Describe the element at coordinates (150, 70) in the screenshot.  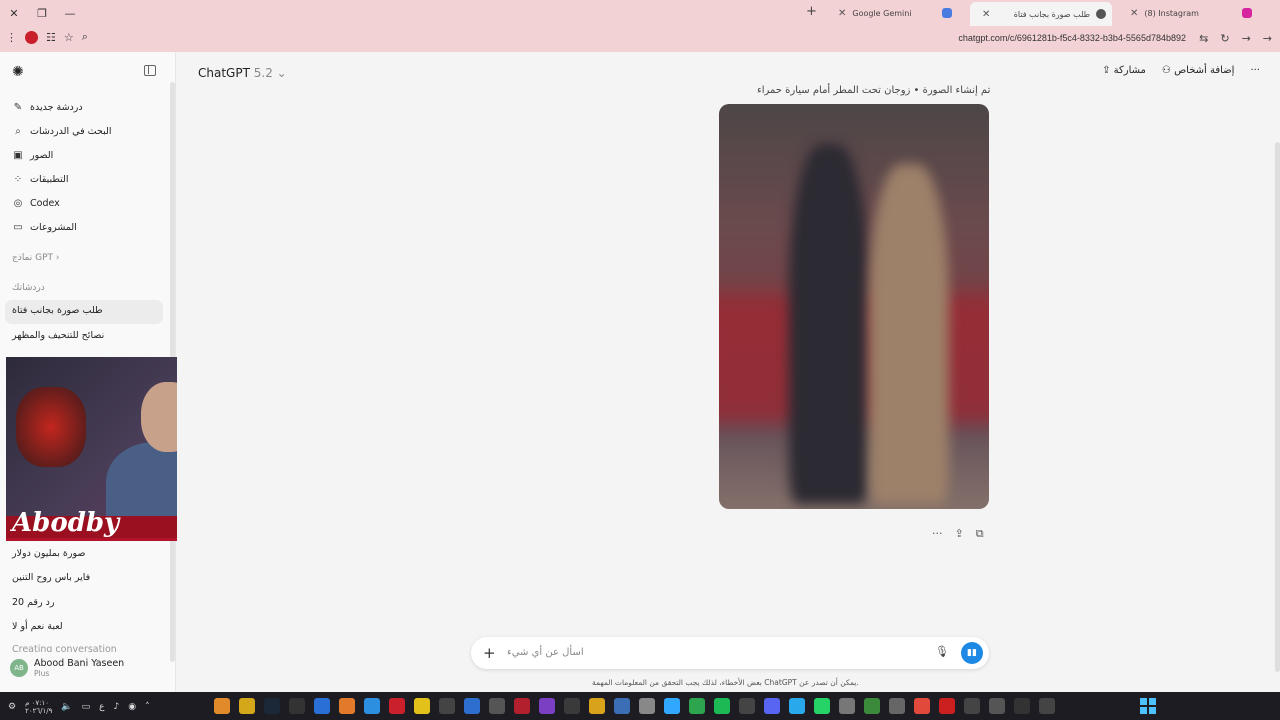
I see `sidebar-toggle-icon` at that location.